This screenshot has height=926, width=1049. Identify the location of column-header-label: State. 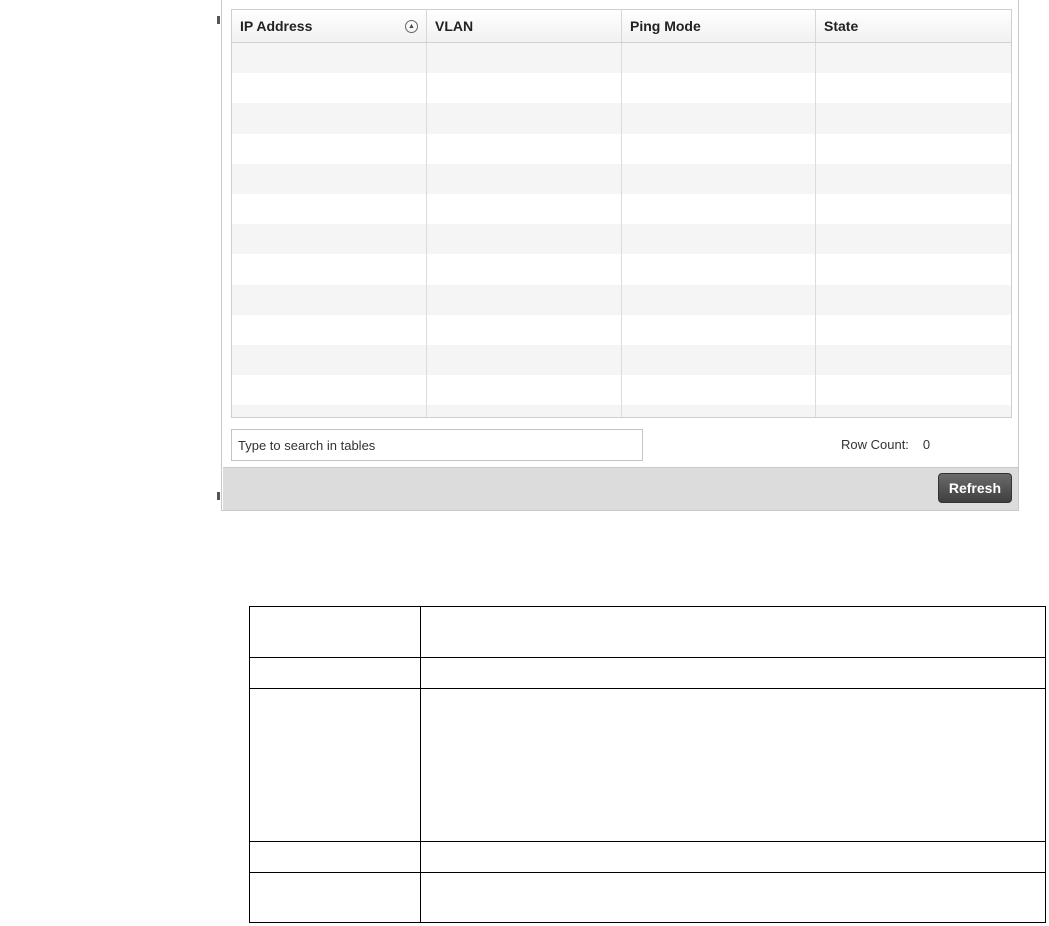
(841, 26).